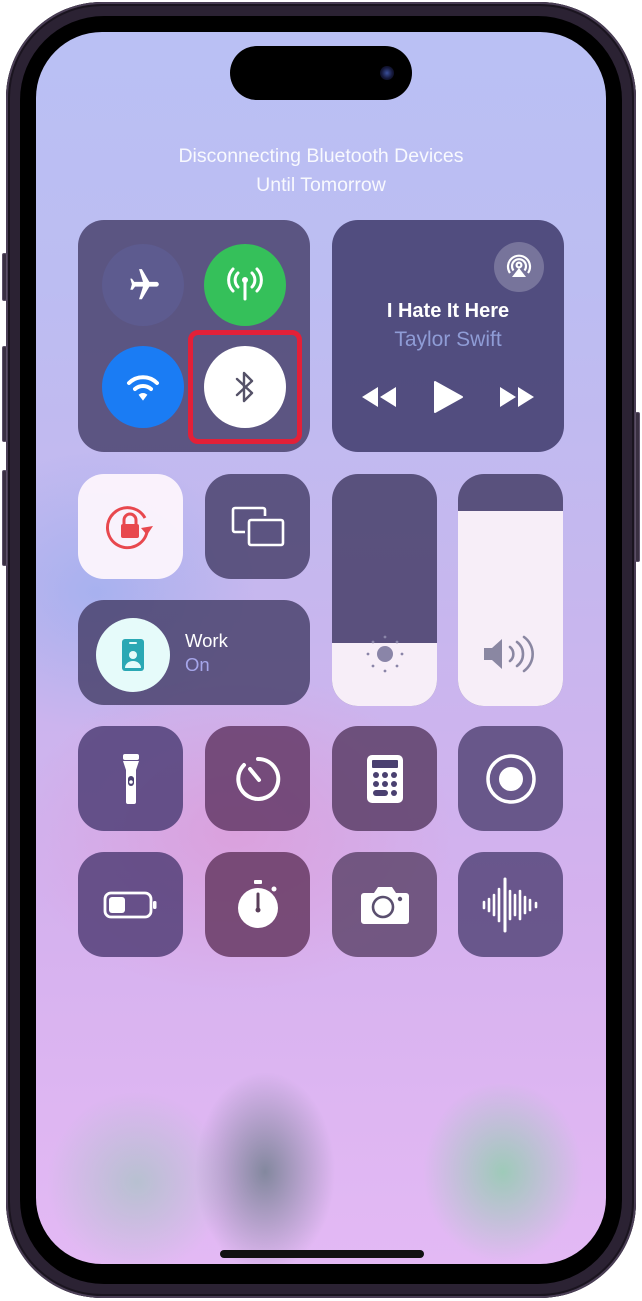 Image resolution: width=642 pixels, height=1301 pixels. I want to click on track-artist: Taylor Swift, so click(448, 339).